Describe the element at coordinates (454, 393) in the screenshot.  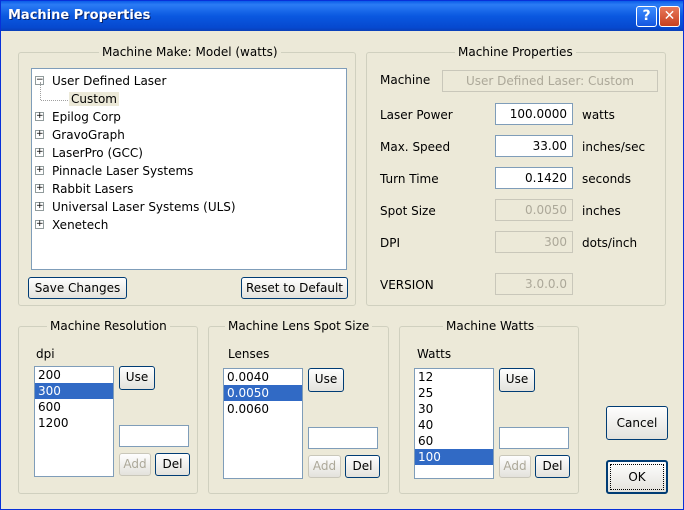
I see `list-item: 25` at that location.